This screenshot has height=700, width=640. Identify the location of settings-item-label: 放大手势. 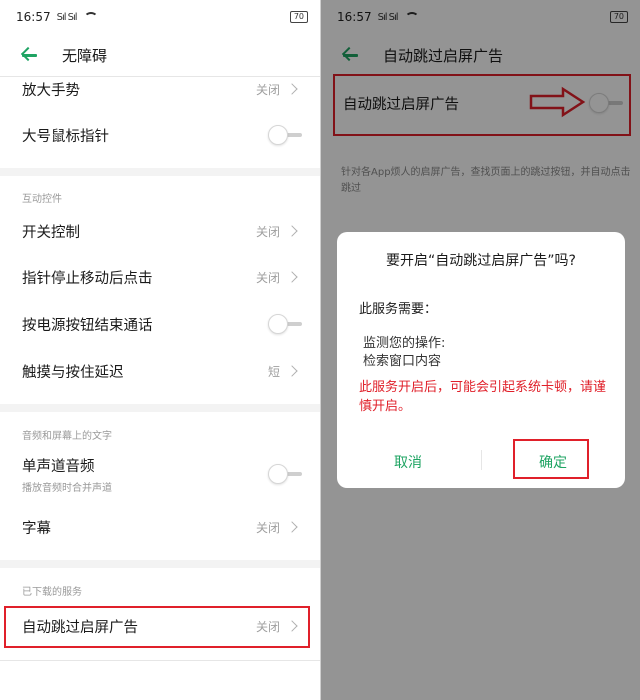
(51, 90).